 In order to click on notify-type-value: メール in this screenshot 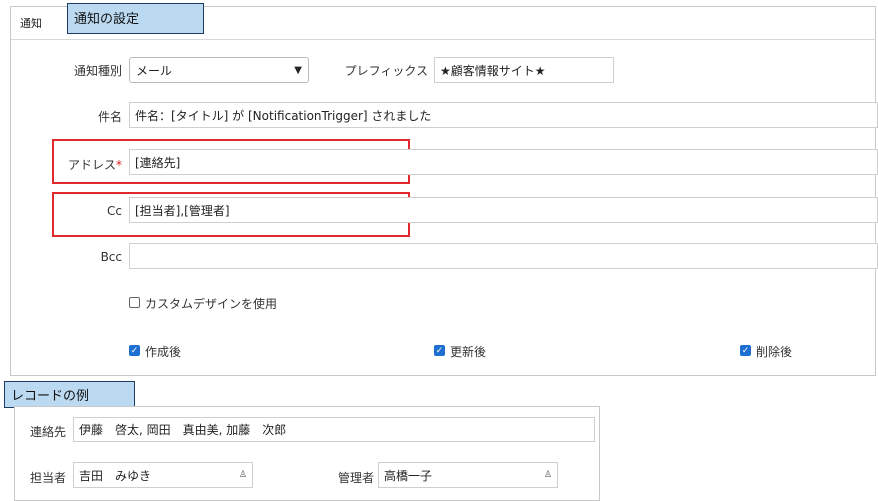, I will do `click(154, 70)`.